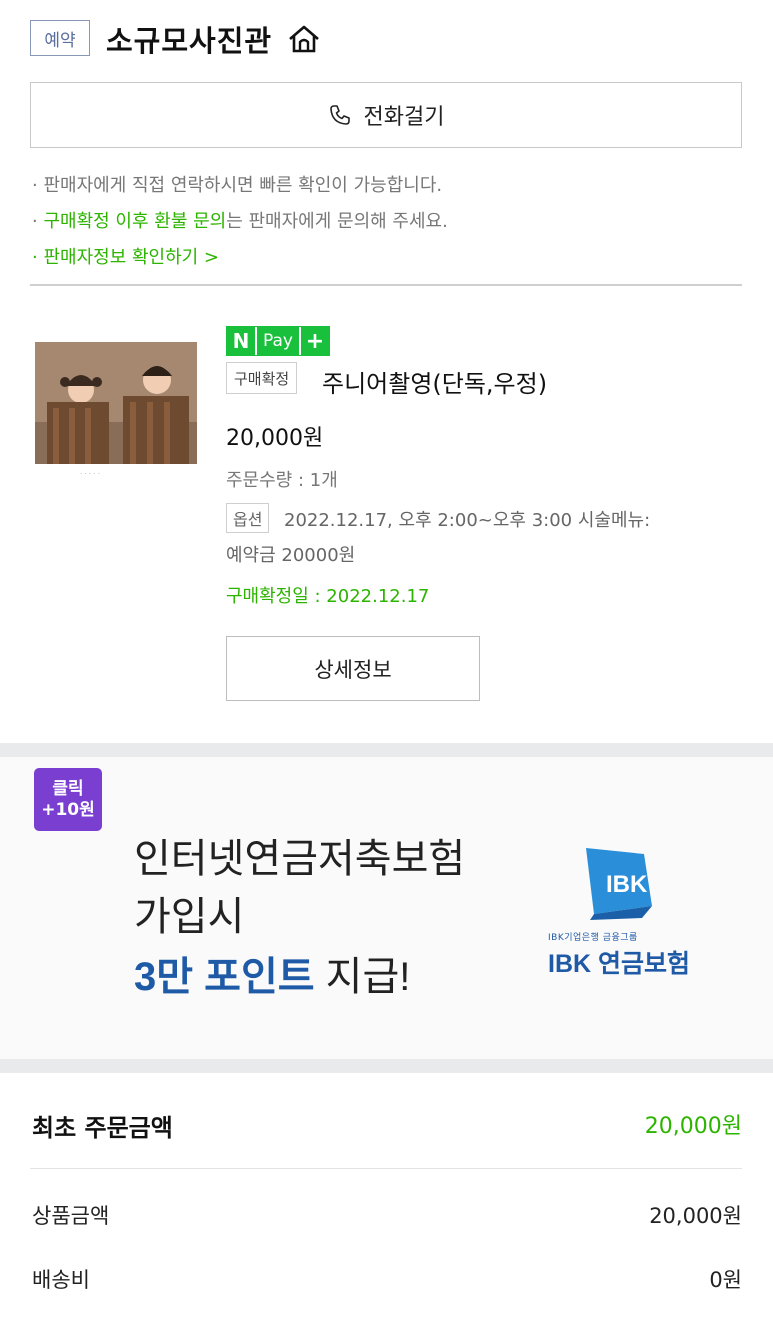 The image size is (773, 1333). What do you see at coordinates (237, 185) in the screenshot?
I see `note-contact: · 판매자에게 직접 연락하시면 빠른 확인이 가능합니다.` at bounding box center [237, 185].